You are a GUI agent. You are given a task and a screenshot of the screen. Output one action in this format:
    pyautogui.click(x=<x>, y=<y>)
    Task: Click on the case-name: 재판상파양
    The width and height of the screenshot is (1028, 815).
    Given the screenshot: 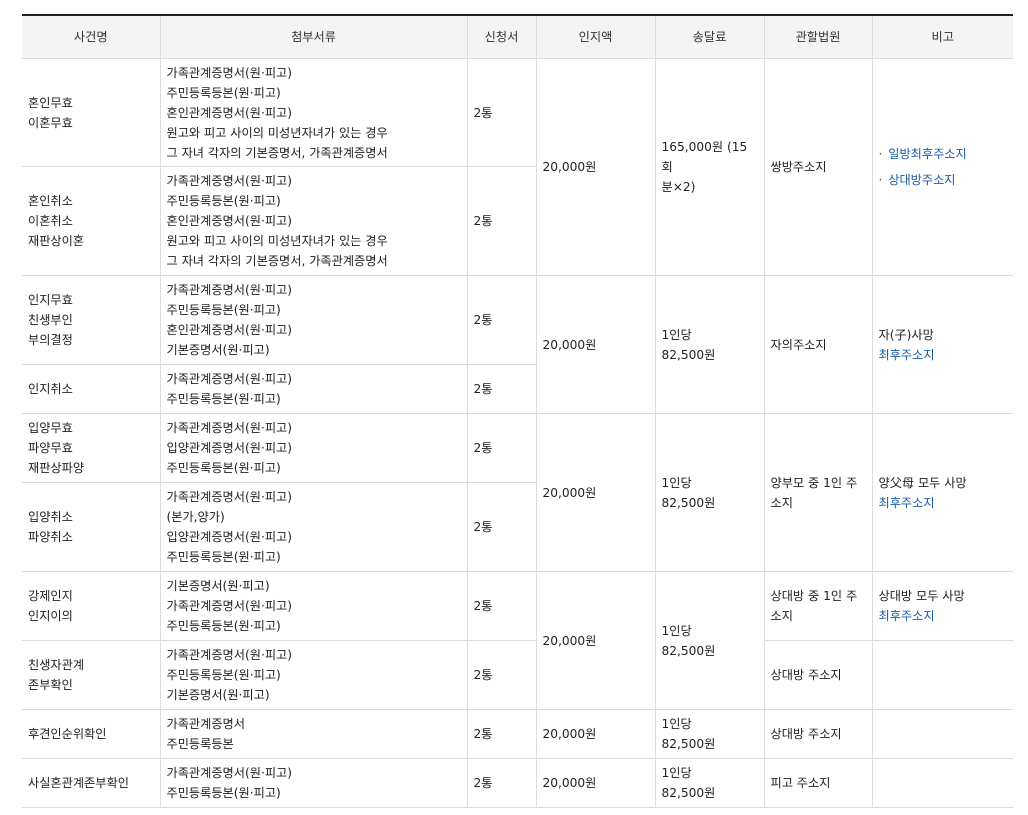 What is the action you would take?
    pyautogui.click(x=56, y=468)
    